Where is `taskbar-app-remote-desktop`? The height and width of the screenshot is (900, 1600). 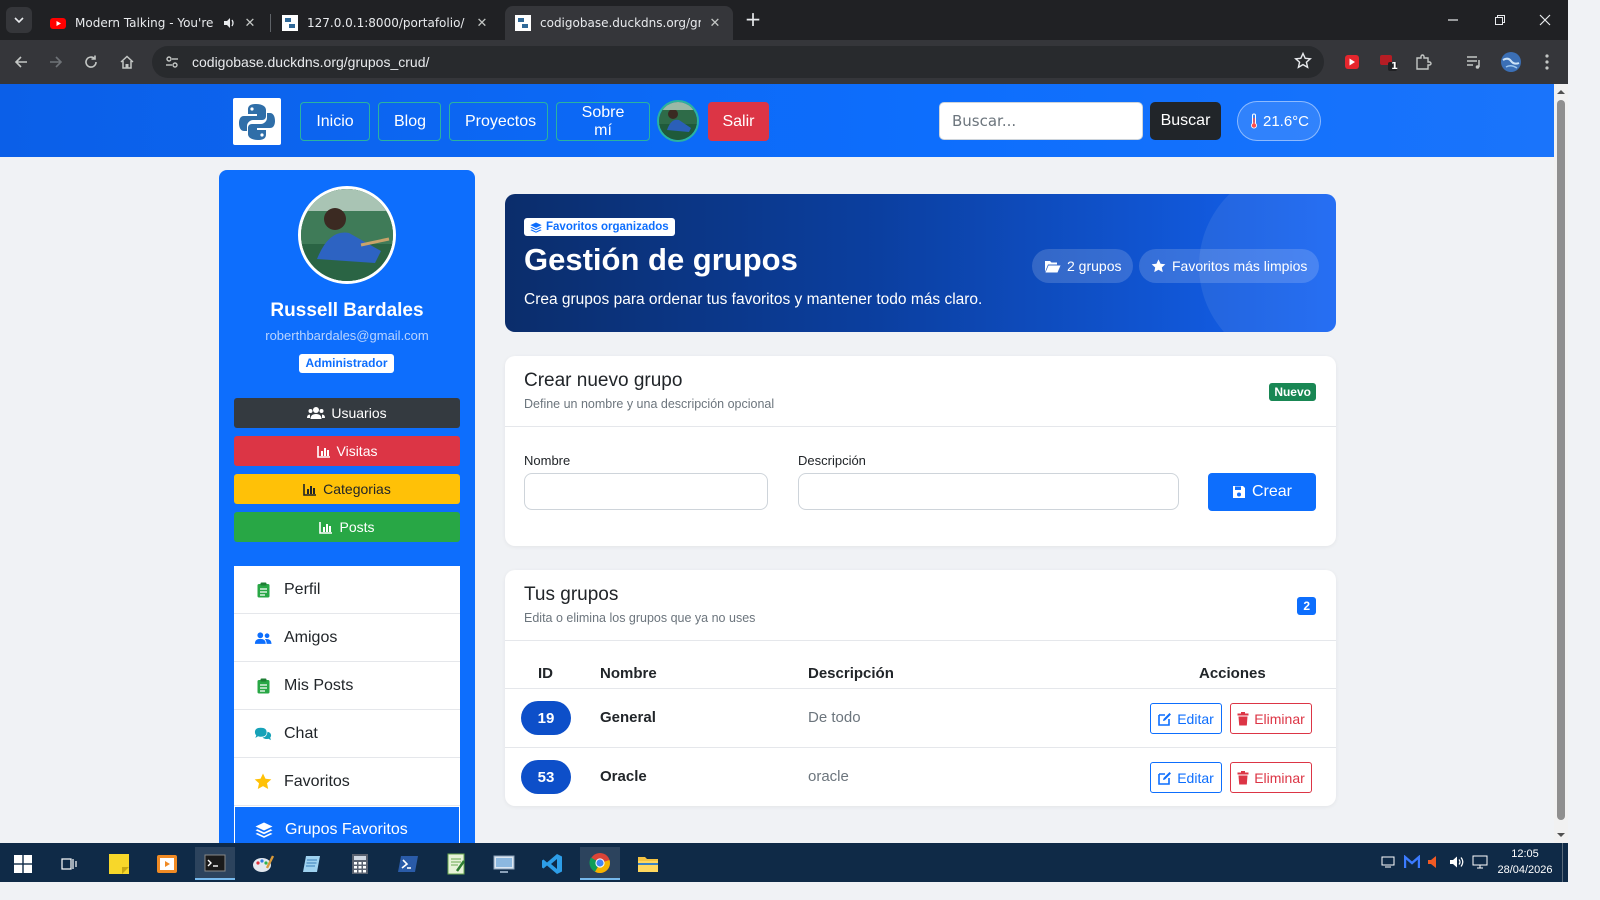 taskbar-app-remote-desktop is located at coordinates (504, 863).